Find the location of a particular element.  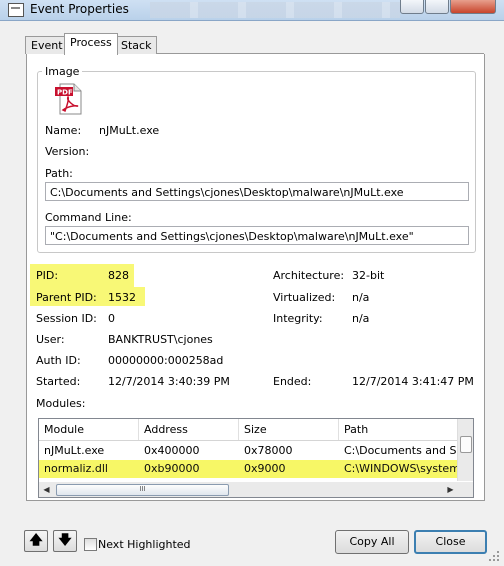

ended-label: Ended: is located at coordinates (292, 381).